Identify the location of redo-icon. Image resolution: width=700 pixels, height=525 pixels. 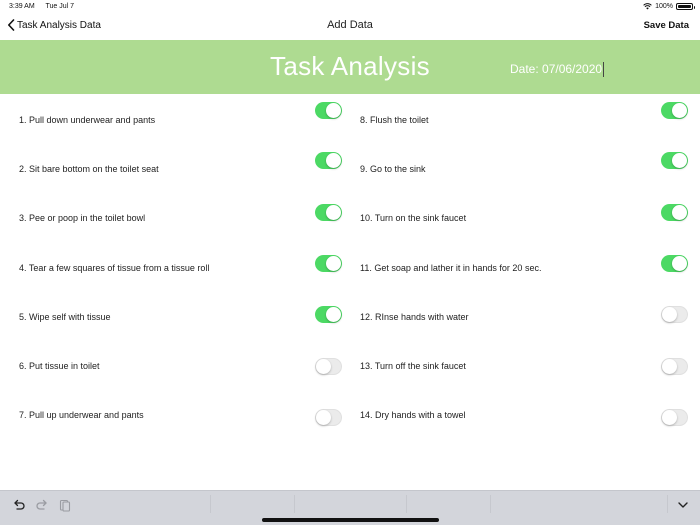
(42, 505).